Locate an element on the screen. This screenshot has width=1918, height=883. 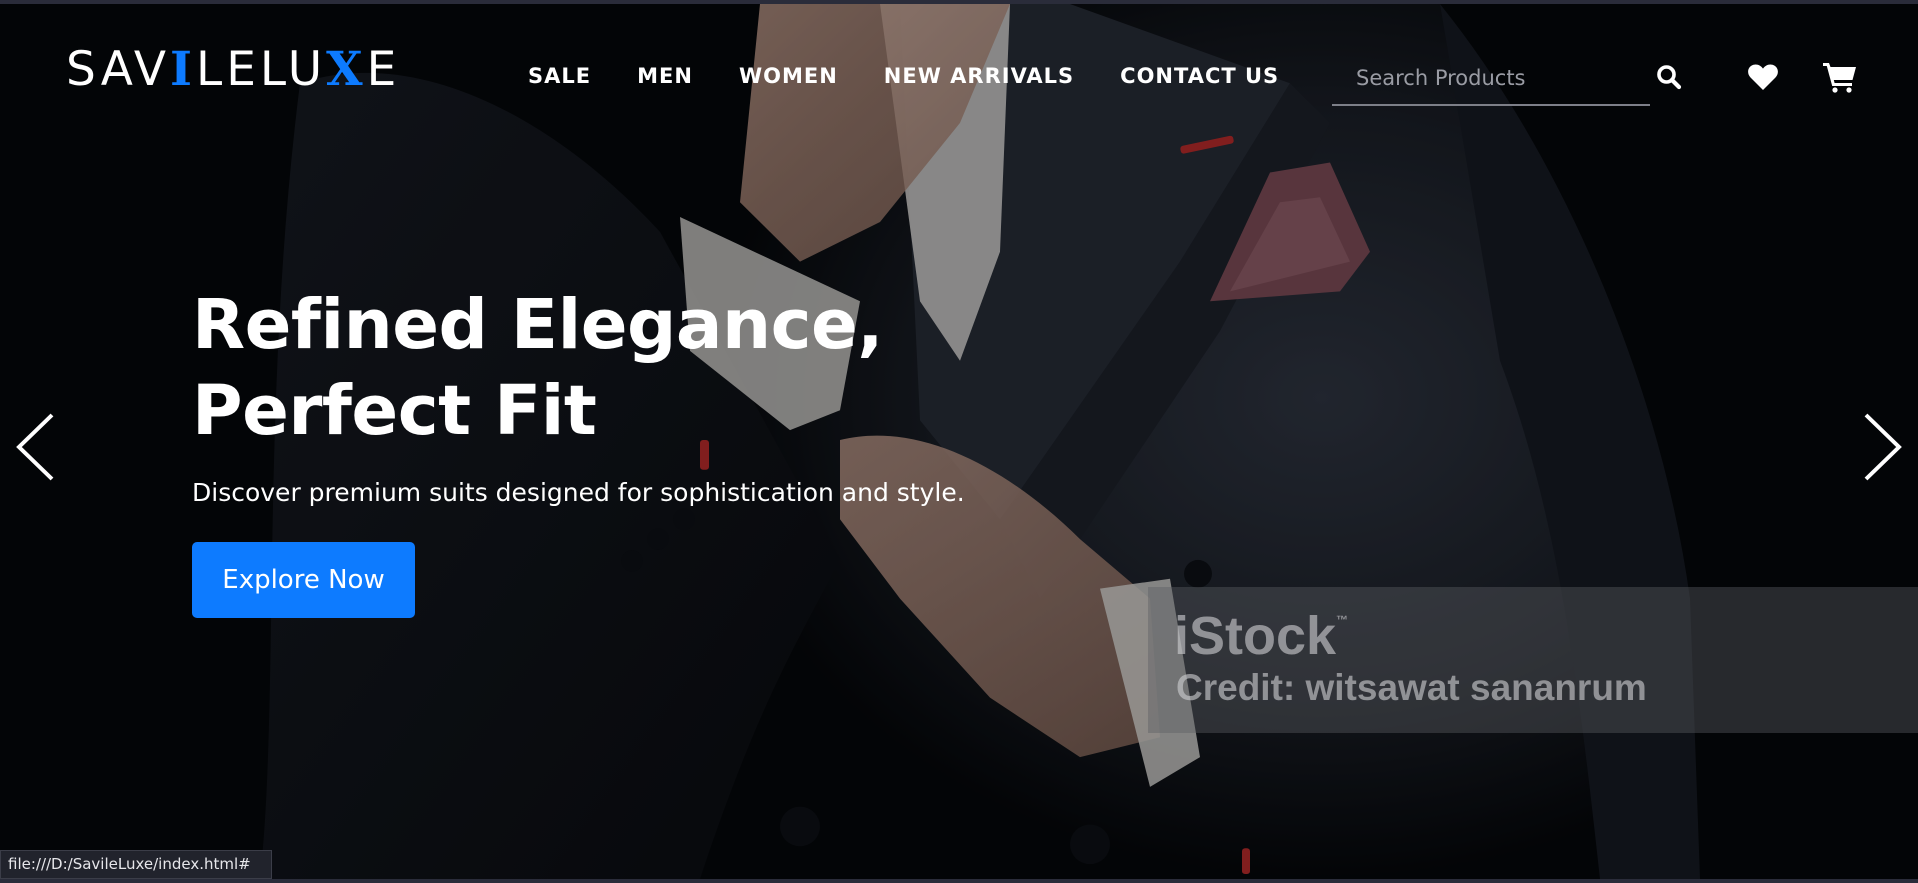
nav-link-sale: SALE is located at coordinates (559, 76).